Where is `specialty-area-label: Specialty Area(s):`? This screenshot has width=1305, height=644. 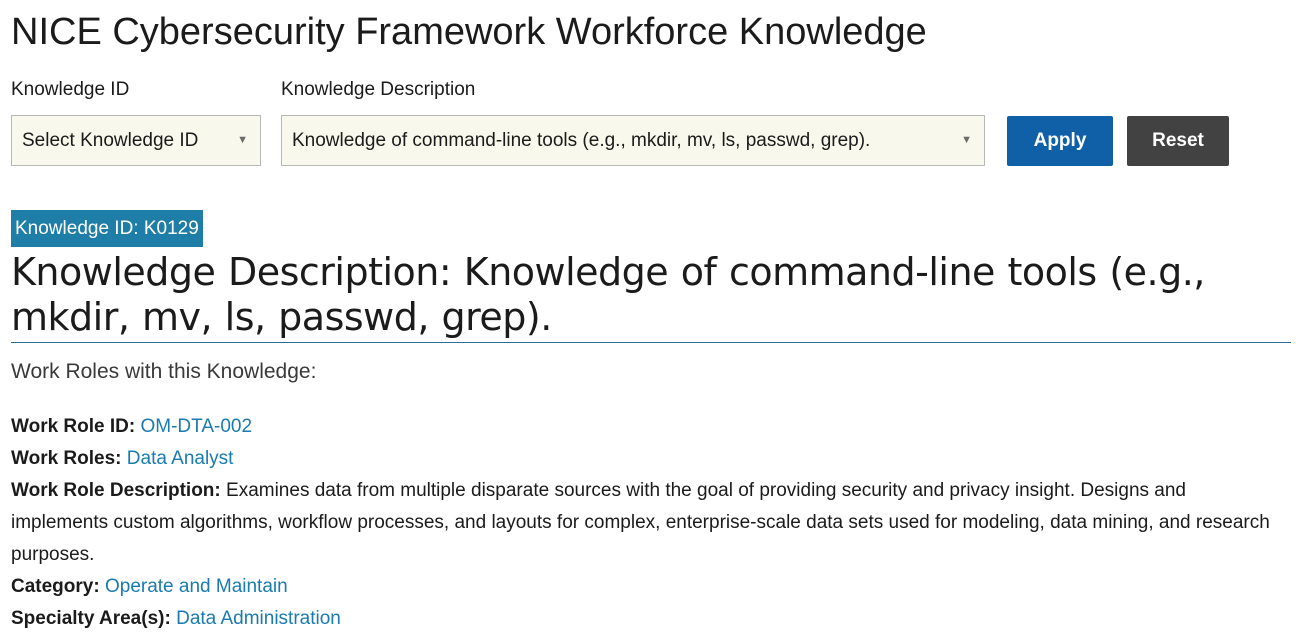 specialty-area-label: Specialty Area(s): is located at coordinates (94, 618).